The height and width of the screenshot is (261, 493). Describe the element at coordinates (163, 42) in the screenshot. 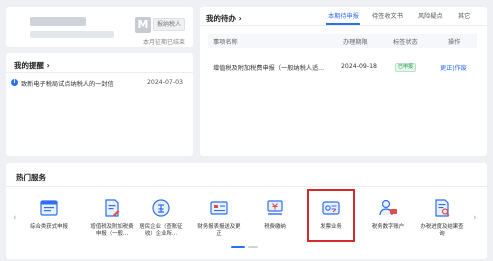

I see `period-status-note: 本月征期已结束` at that location.